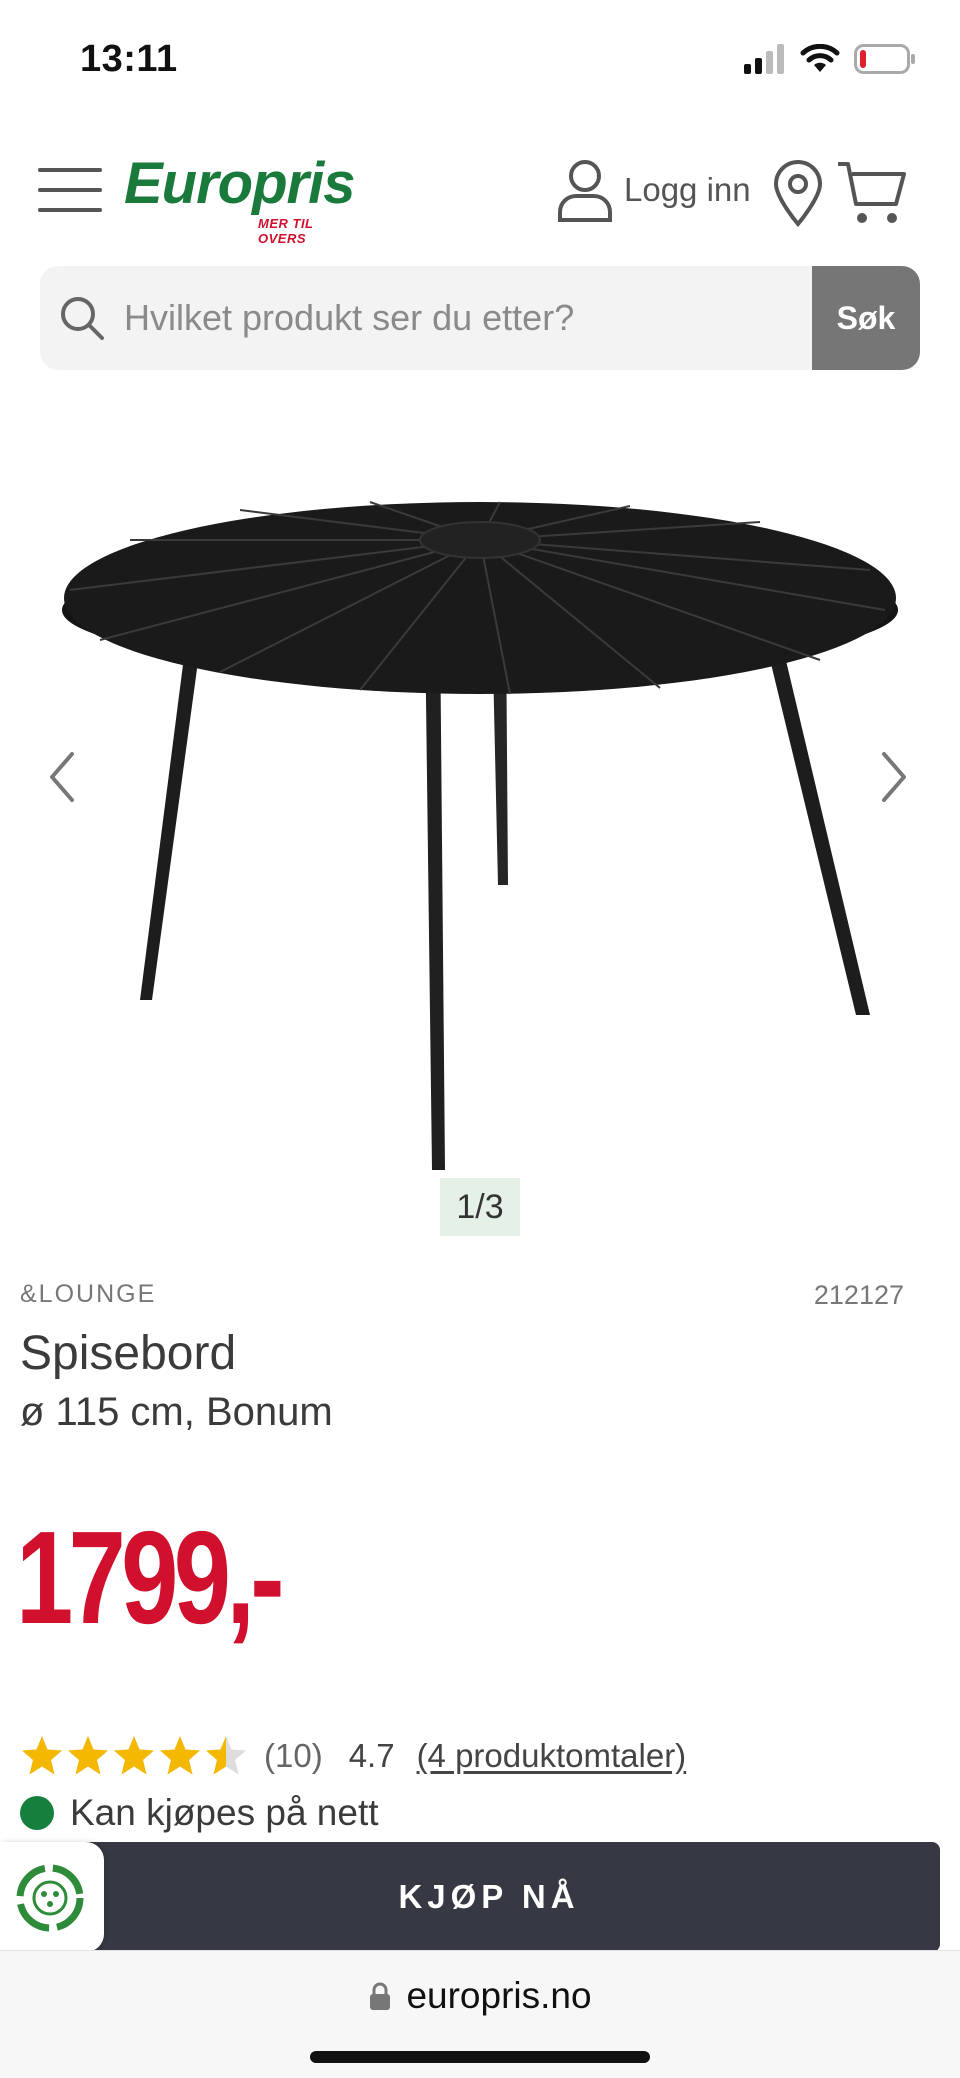 Image resolution: width=960 pixels, height=2078 pixels. Describe the element at coordinates (150, 1577) in the screenshot. I see `product-price: 1799,-` at that location.